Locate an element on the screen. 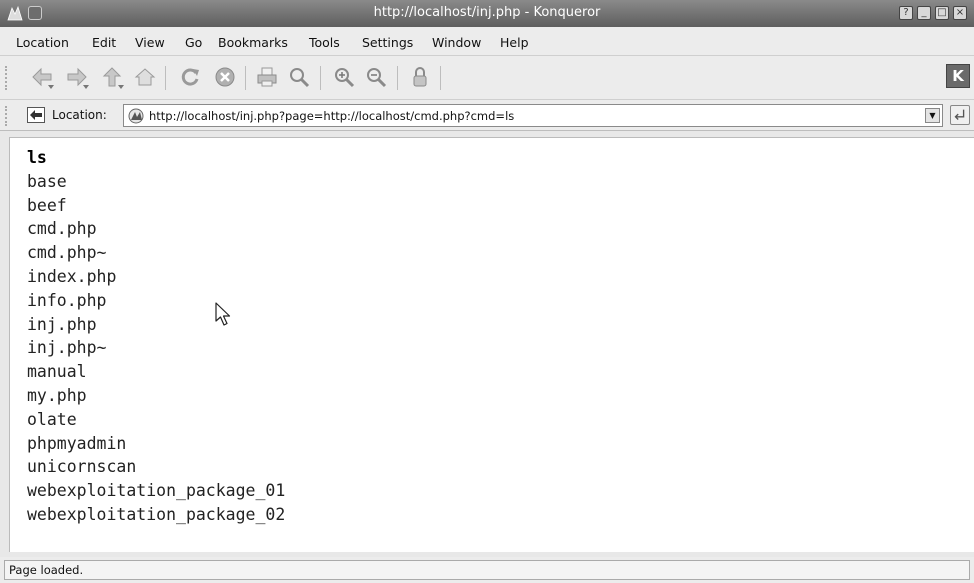  listing-line: cmd.php~ is located at coordinates (67, 253).